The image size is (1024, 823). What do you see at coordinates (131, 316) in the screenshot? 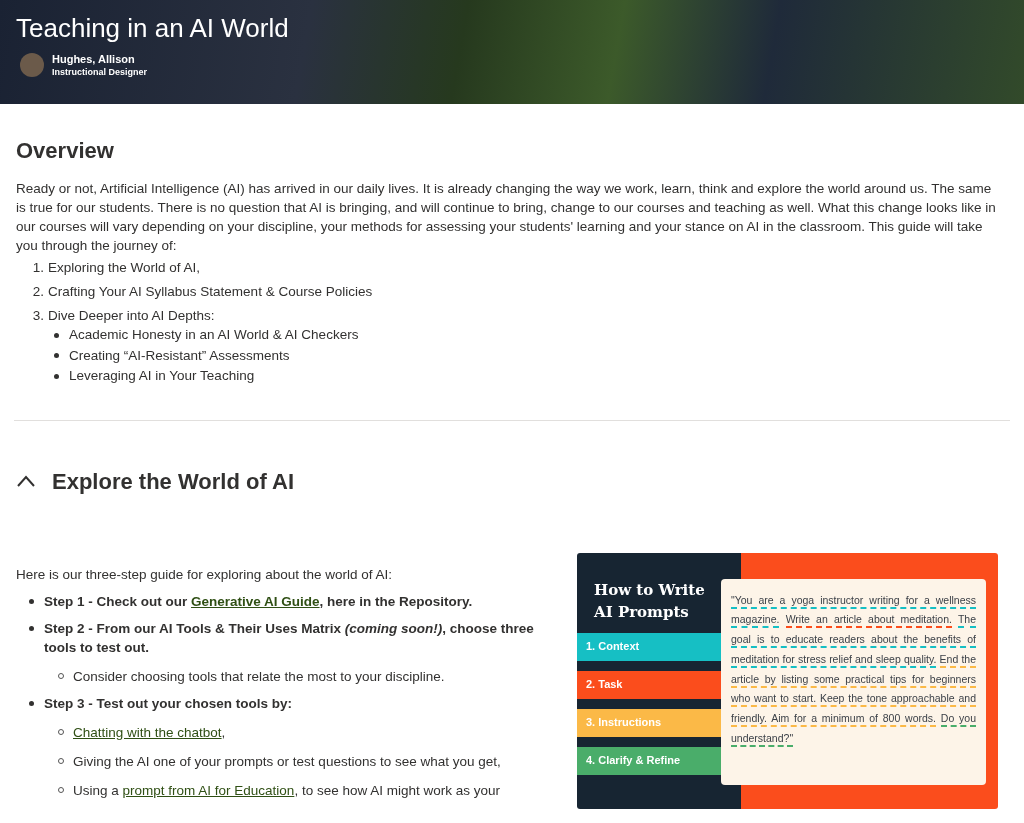
I see `list-item-text: Dive Deeper into AI Depths:` at bounding box center [131, 316].